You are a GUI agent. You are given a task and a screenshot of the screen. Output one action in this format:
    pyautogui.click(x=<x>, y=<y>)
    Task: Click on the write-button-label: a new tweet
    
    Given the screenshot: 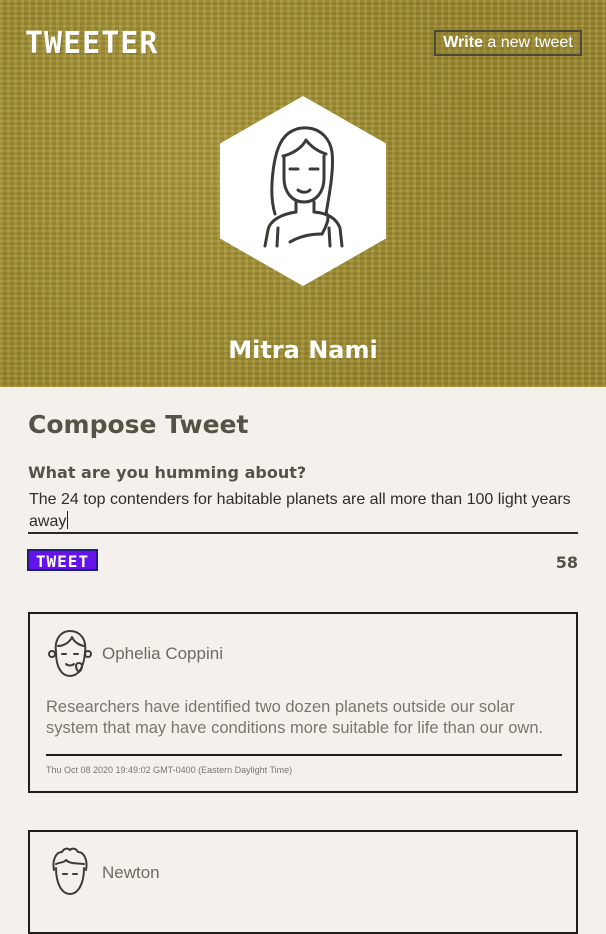 What is the action you would take?
    pyautogui.click(x=527, y=42)
    